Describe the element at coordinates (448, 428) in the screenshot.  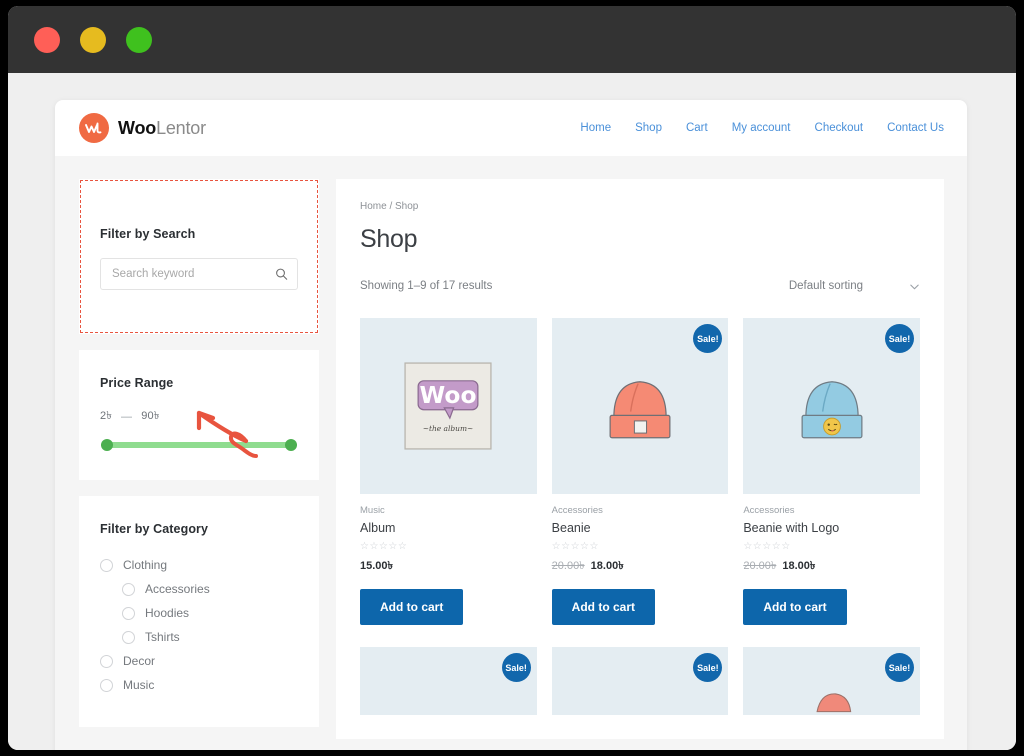
I see `svg-text: ~the album~` at that location.